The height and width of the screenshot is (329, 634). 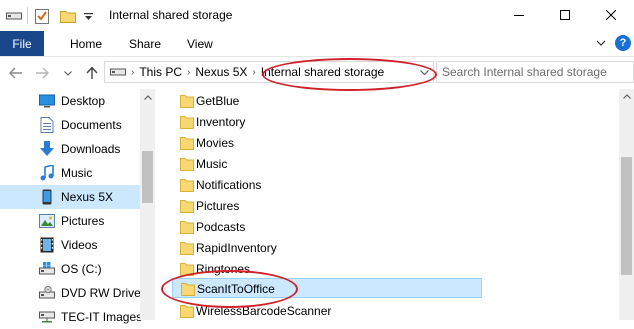 I want to click on file-name: Podcasts, so click(x=221, y=227).